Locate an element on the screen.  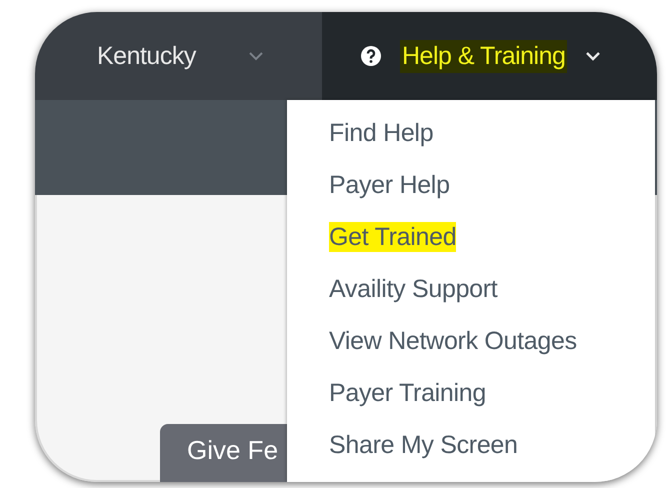
menu-item: Availity Support is located at coordinates (413, 289).